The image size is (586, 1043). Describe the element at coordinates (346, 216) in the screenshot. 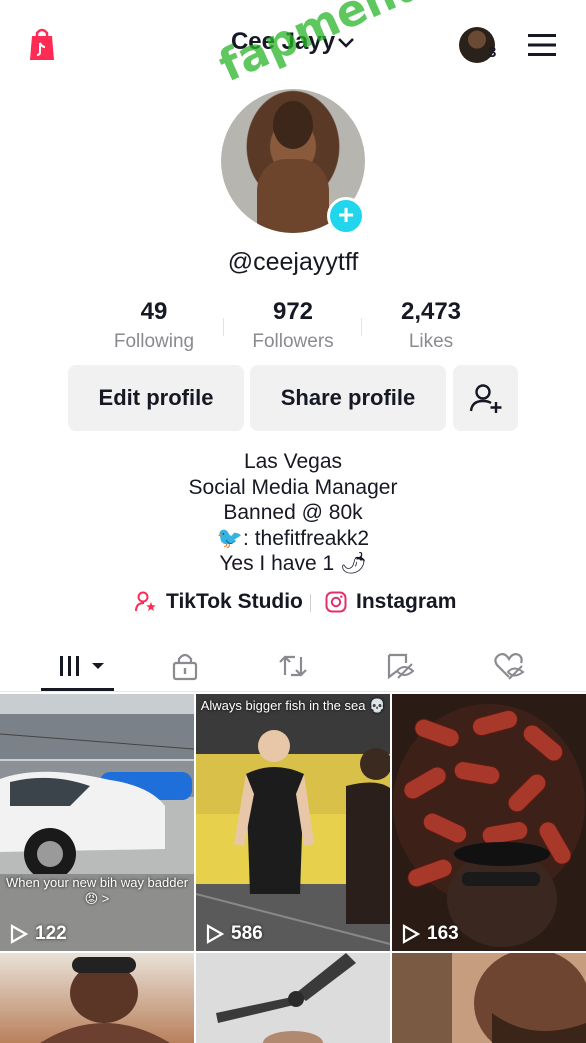

I see `add-story-button: +` at that location.